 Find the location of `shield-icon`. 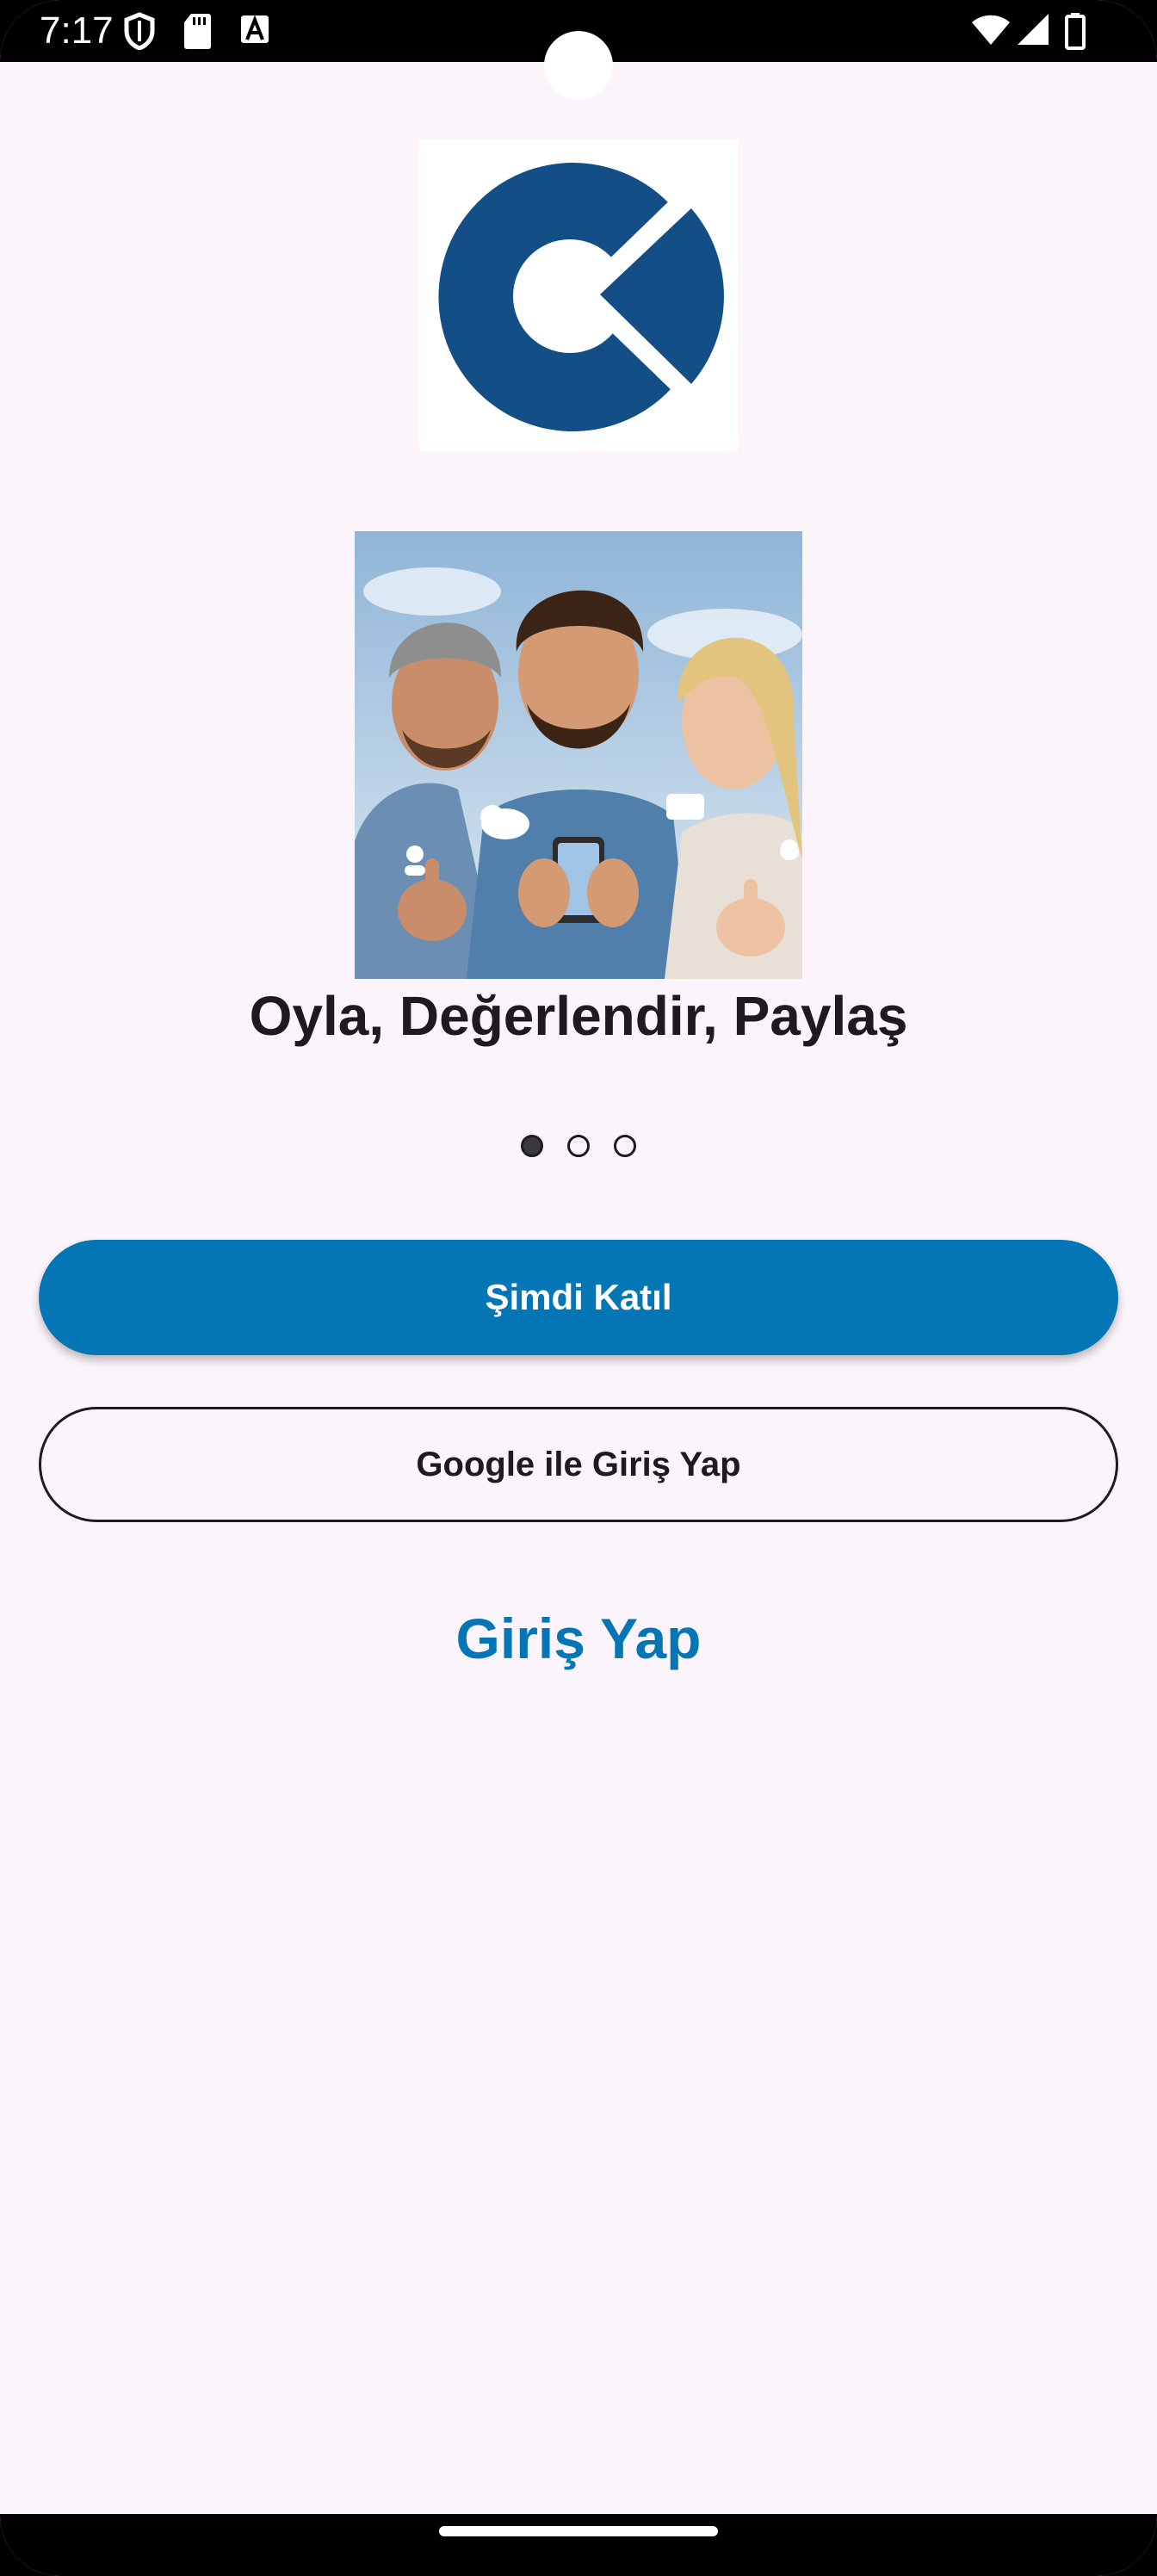

shield-icon is located at coordinates (139, 31).